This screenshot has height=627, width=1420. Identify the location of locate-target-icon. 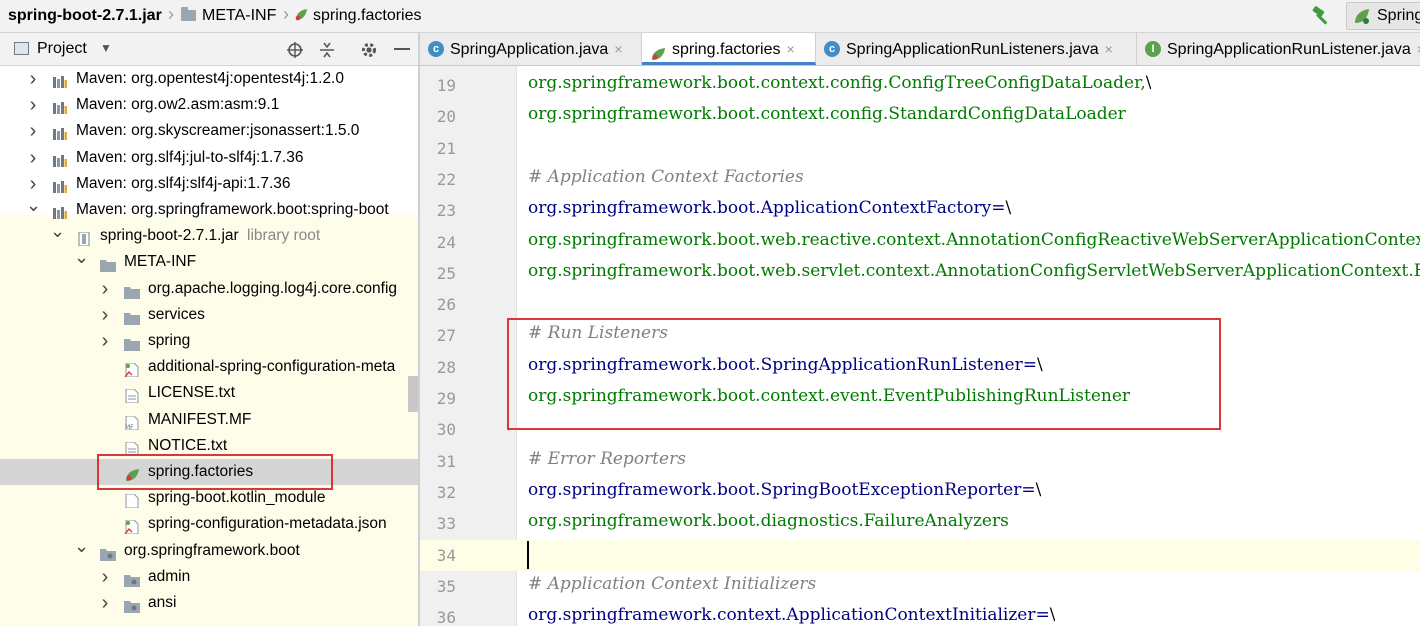
(295, 50).